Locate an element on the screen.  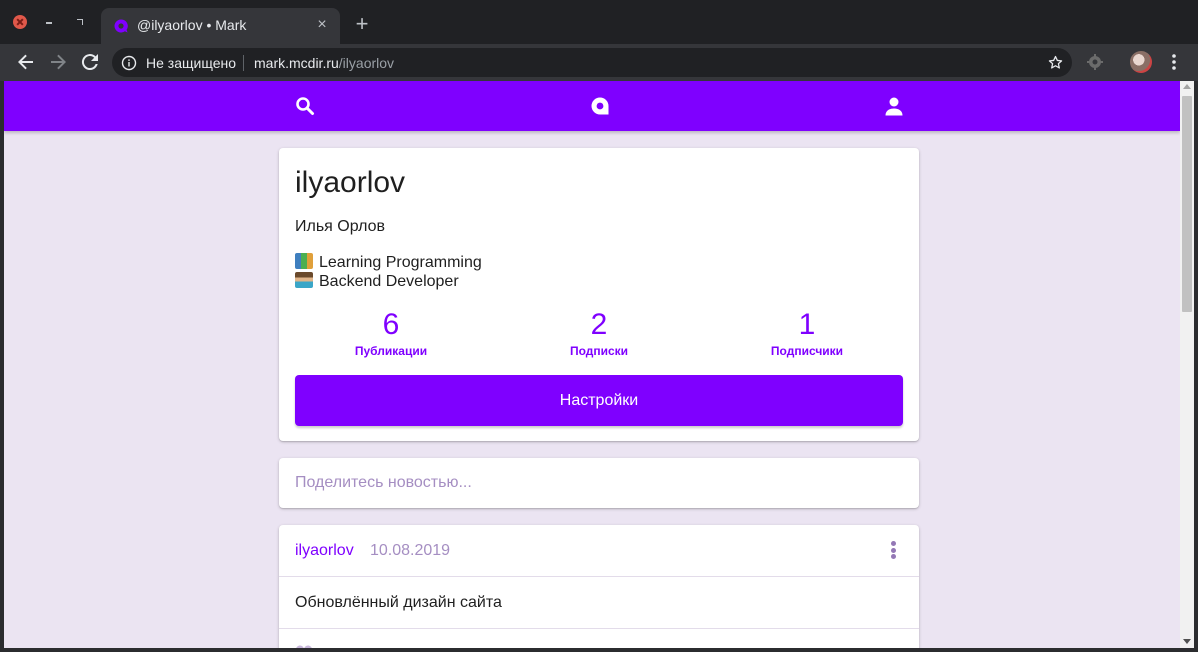
address-bar: Не защищено mark.mcdir.ru/ilyaorlov is located at coordinates (592, 62).